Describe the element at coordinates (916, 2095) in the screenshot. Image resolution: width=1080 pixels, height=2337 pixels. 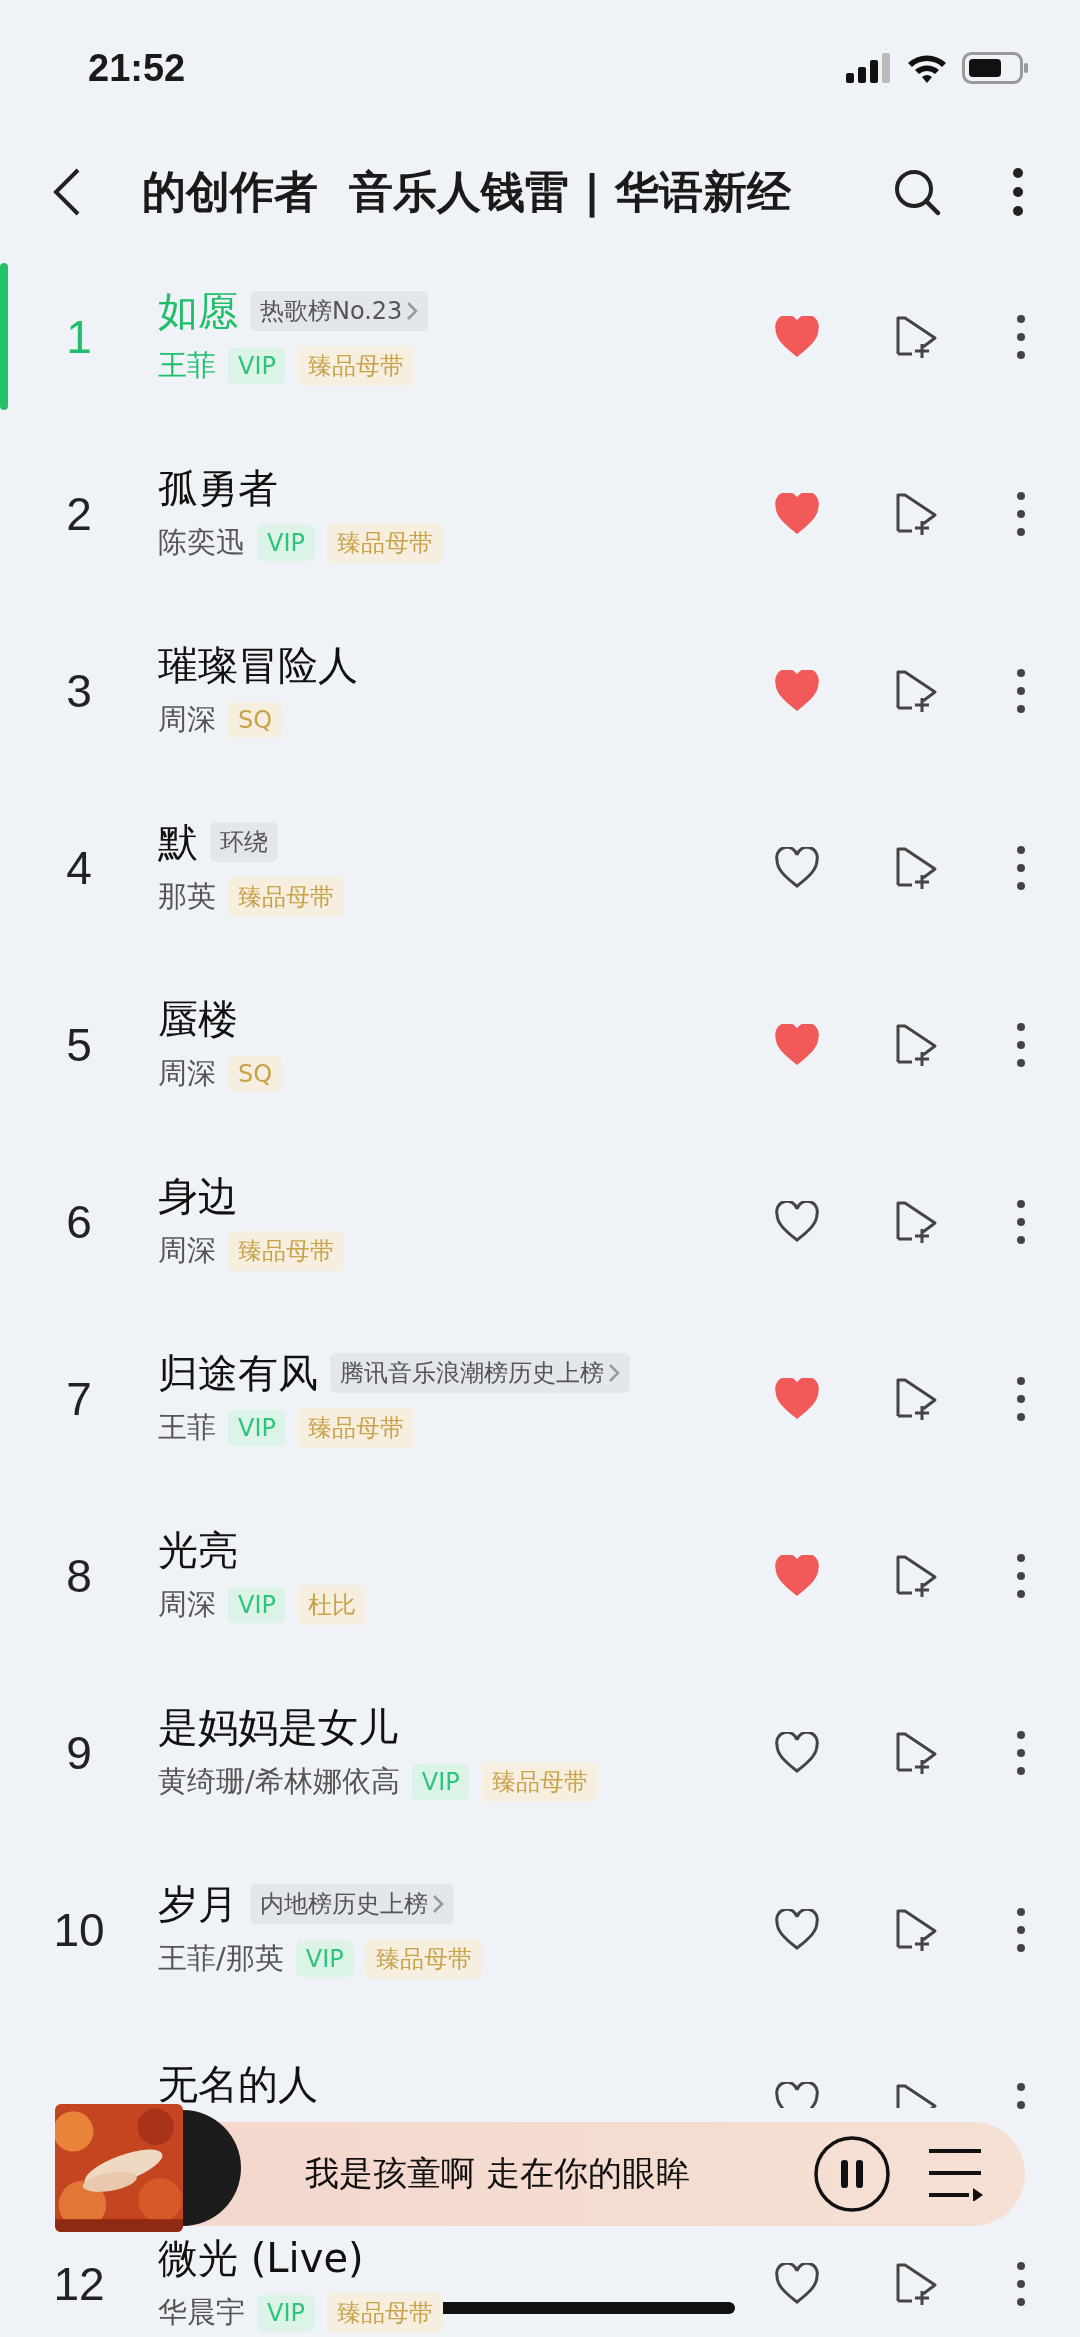
I see `add-to-playlist-icon` at that location.